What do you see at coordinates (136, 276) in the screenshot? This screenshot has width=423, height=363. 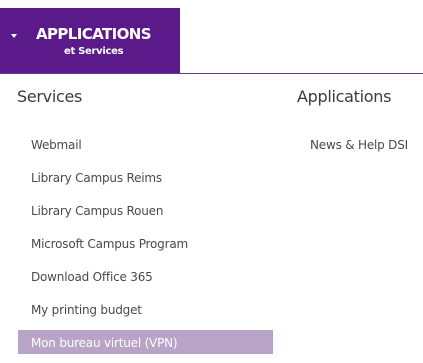 I see `services-item-download-office: Download Office 365` at bounding box center [136, 276].